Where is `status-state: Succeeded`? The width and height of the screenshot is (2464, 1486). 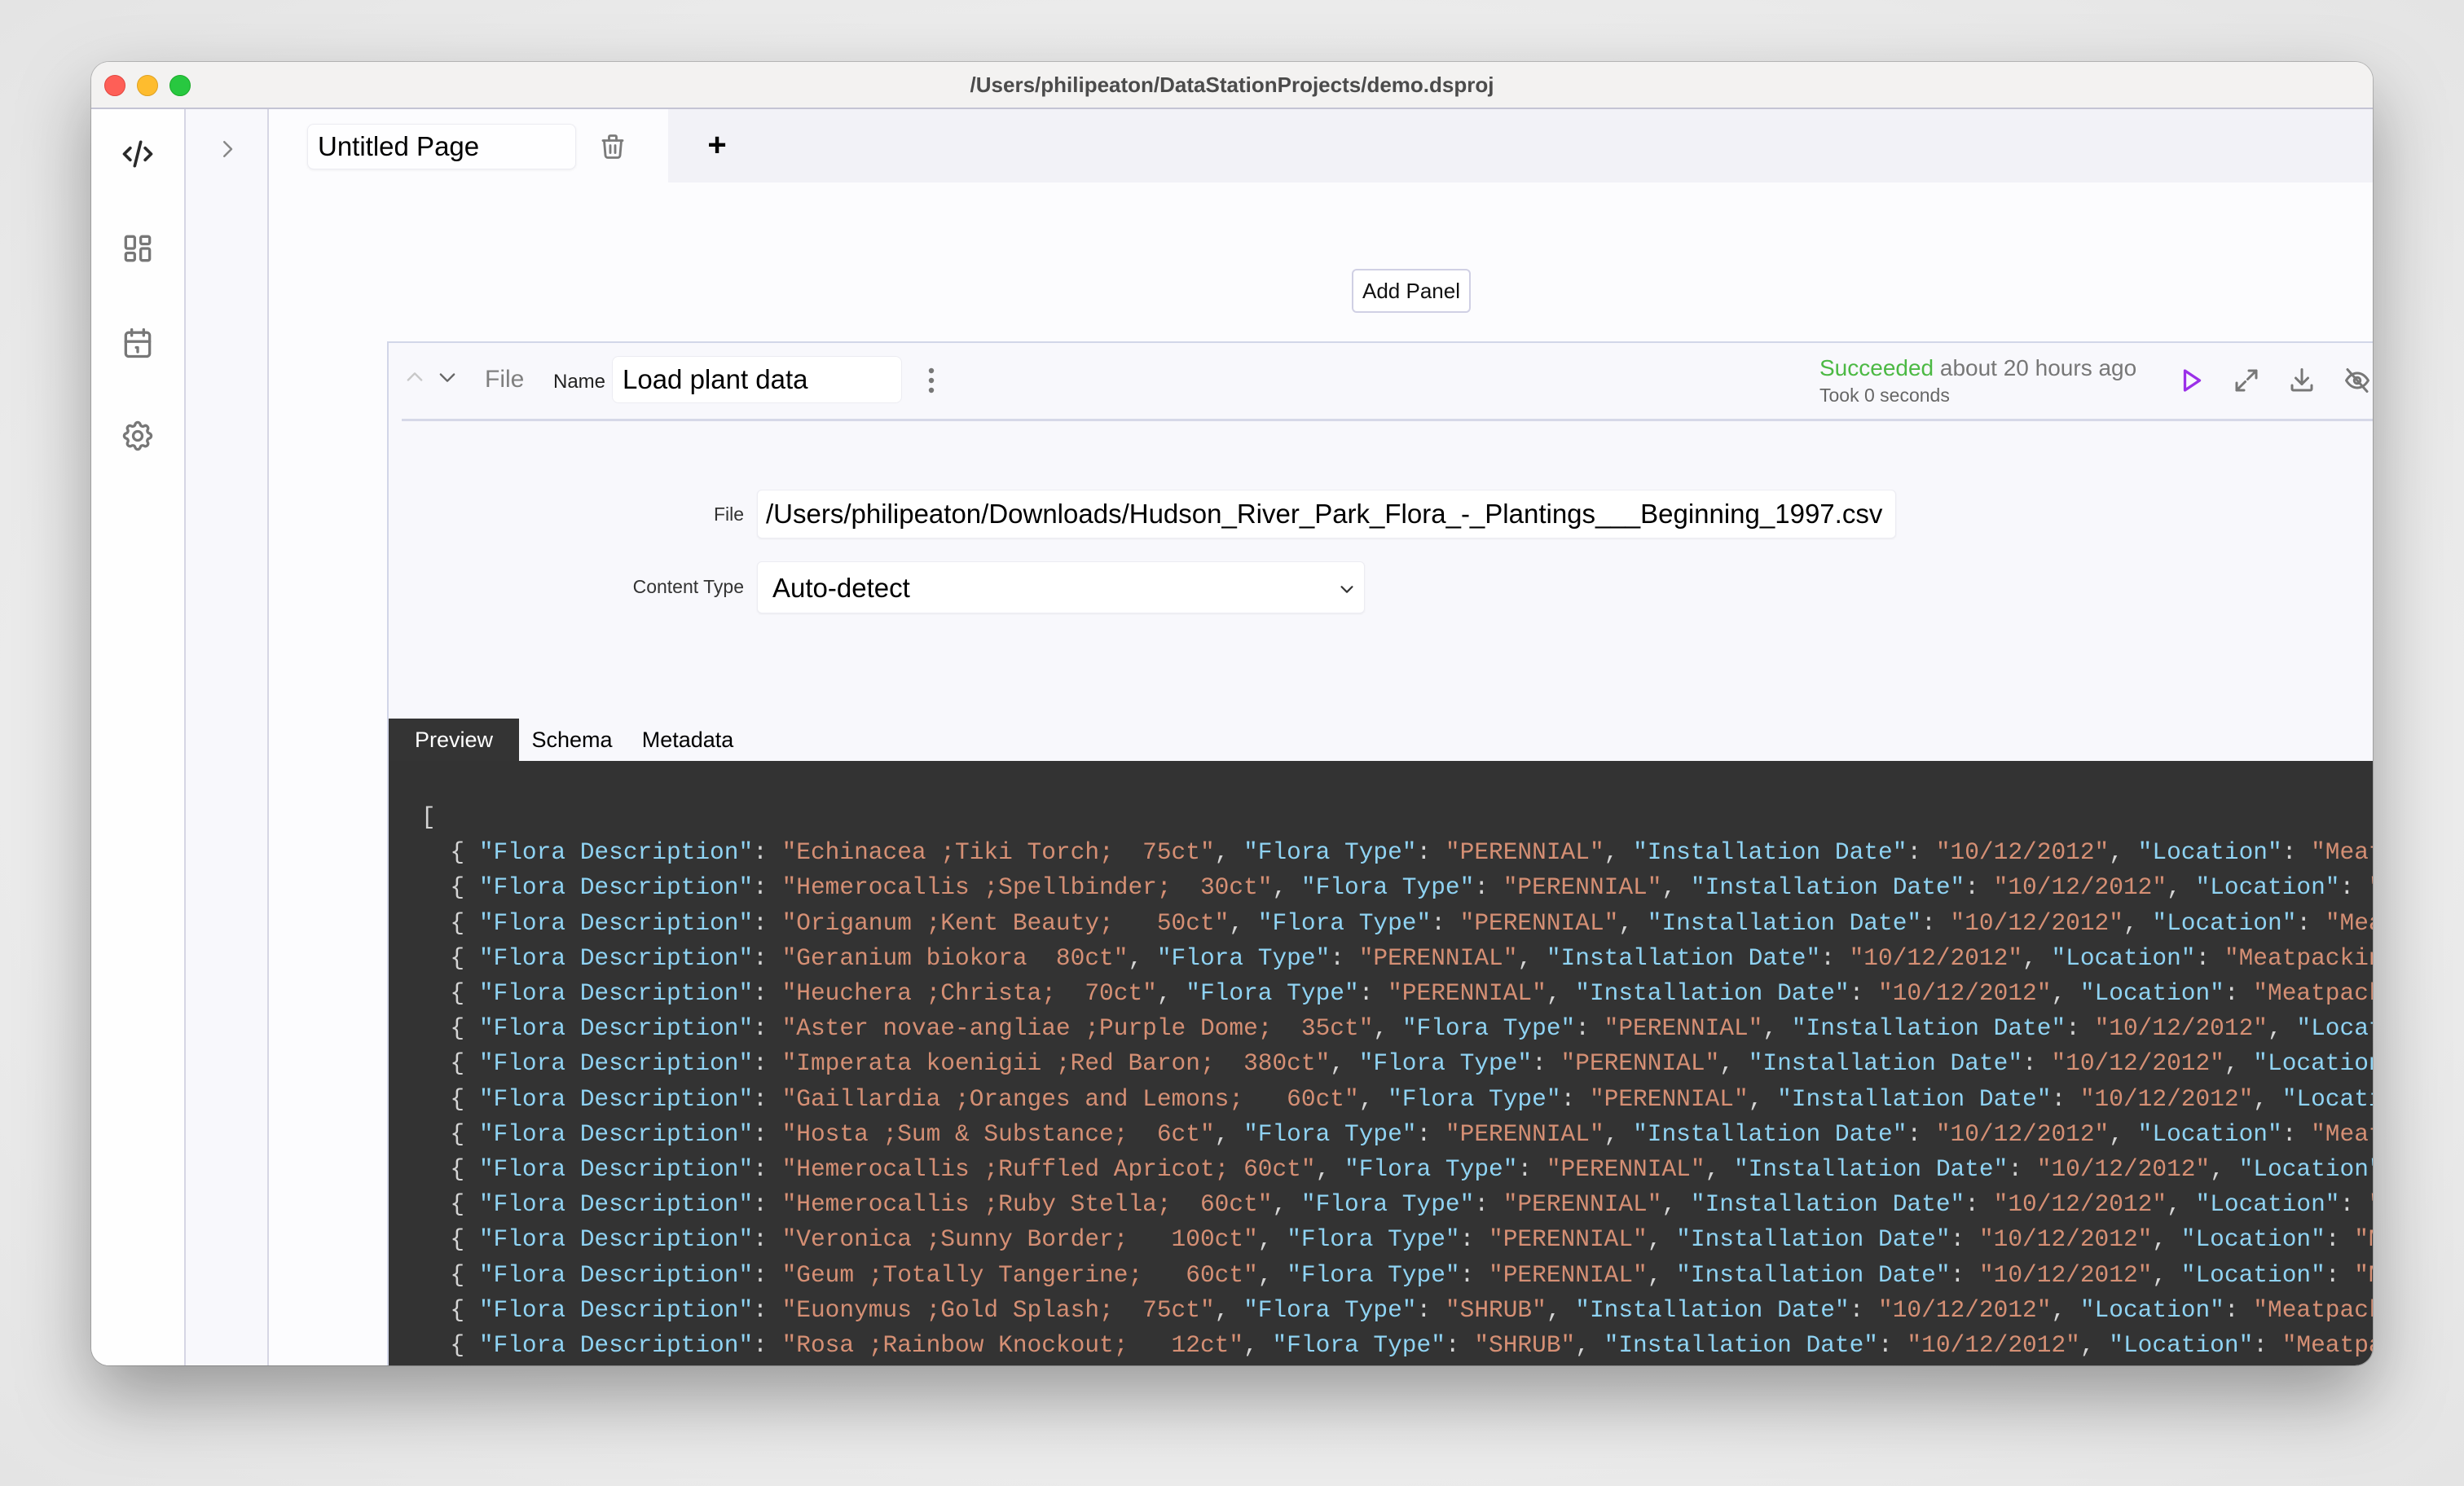 status-state: Succeeded is located at coordinates (1876, 367).